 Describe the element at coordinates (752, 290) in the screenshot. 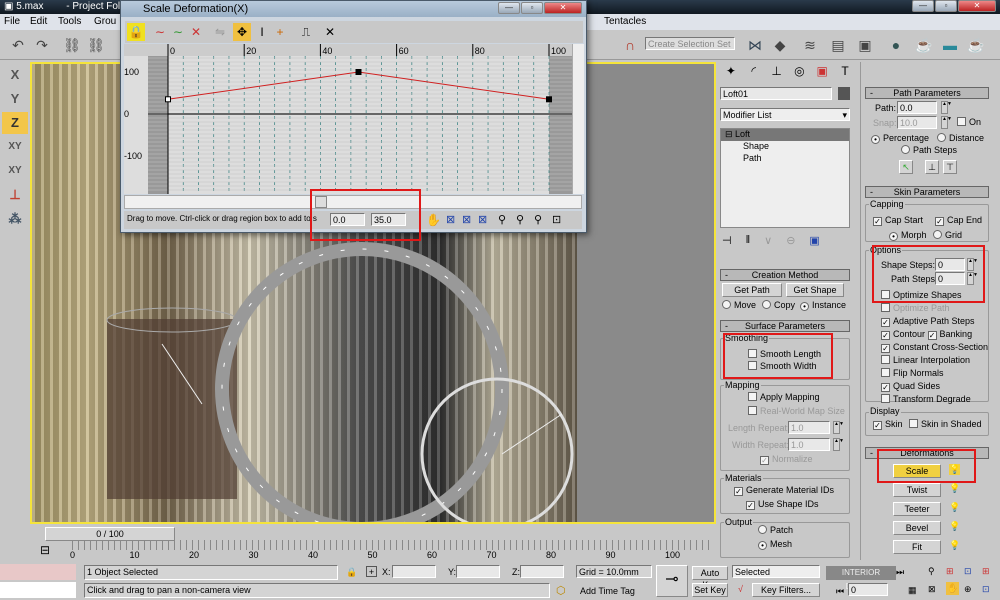

I see `get-path-button: Get Path` at that location.